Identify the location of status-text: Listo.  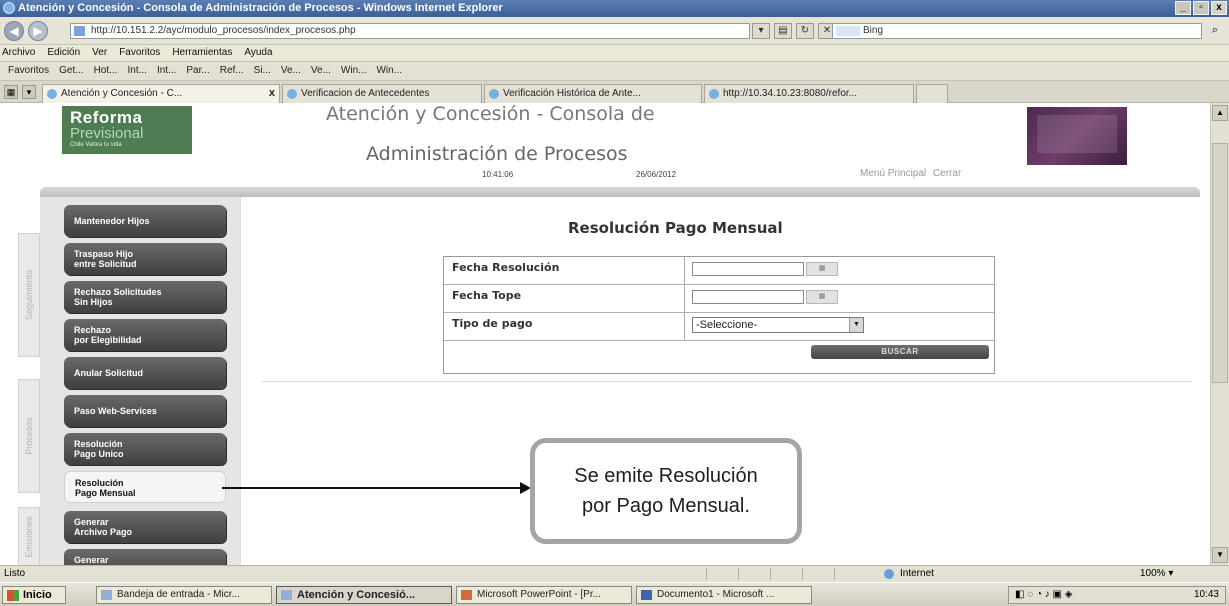
(15, 573).